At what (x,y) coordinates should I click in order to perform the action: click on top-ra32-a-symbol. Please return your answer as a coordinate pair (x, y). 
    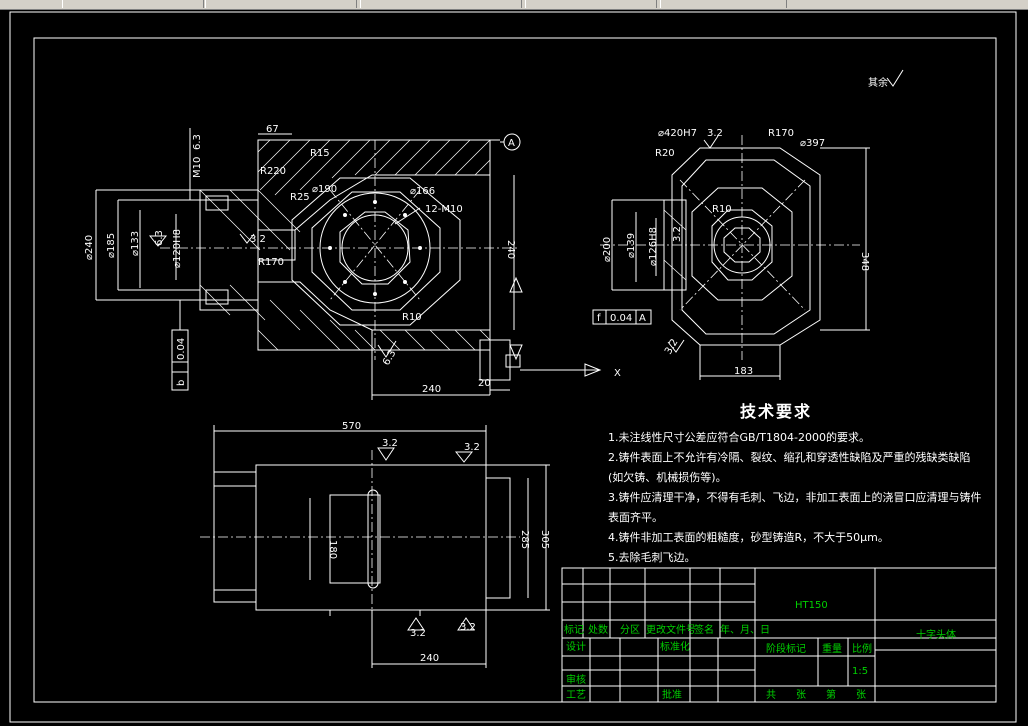
    Looking at the image, I should click on (386, 454).